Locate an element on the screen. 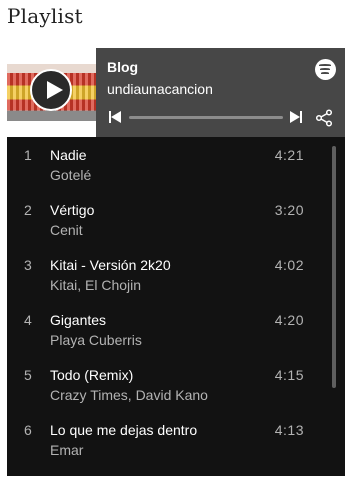 This screenshot has width=352, height=484. track-title: Lo que me dejas dentro is located at coordinates (123, 430).